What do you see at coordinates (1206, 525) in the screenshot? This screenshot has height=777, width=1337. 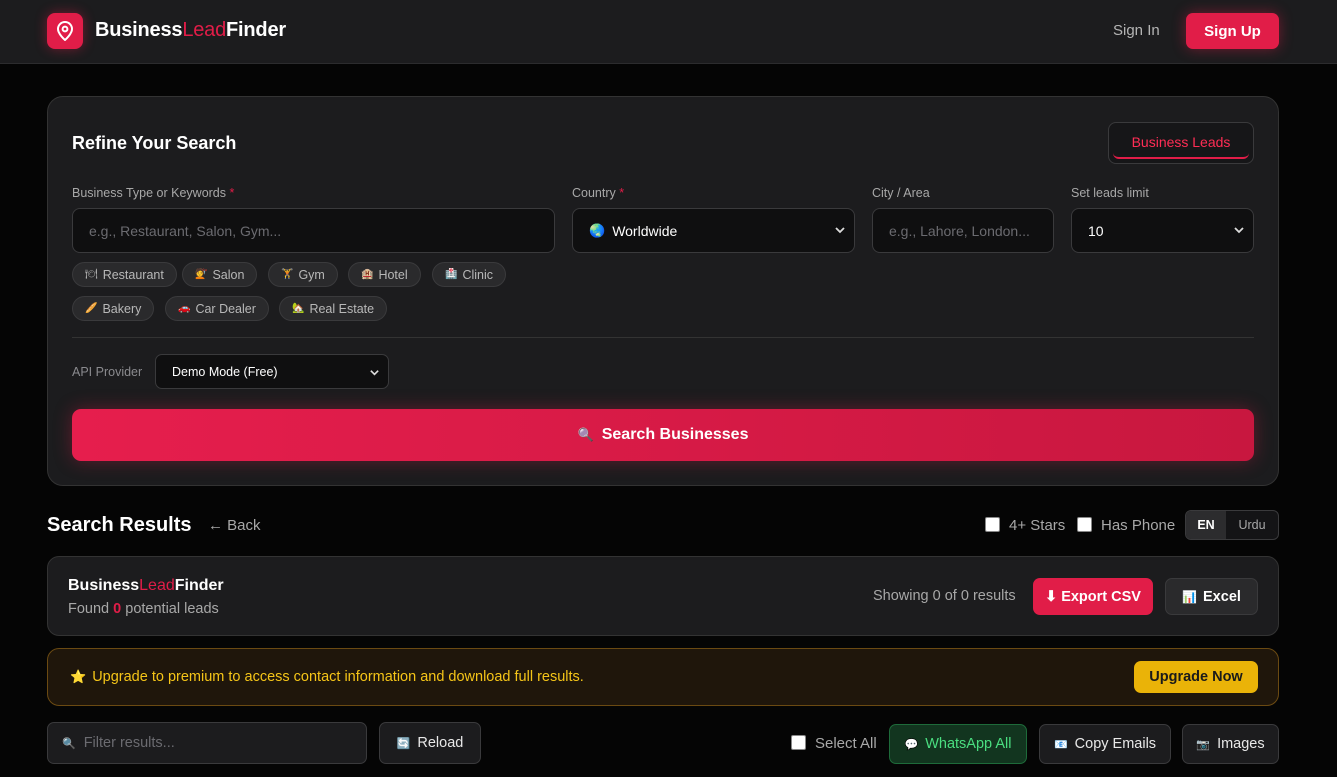 I see `lang-en-button: EN` at bounding box center [1206, 525].